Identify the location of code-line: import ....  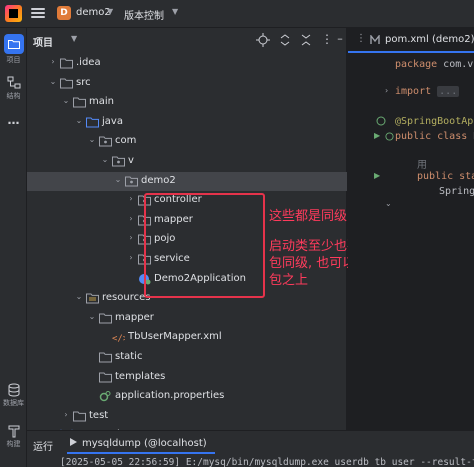
(427, 91).